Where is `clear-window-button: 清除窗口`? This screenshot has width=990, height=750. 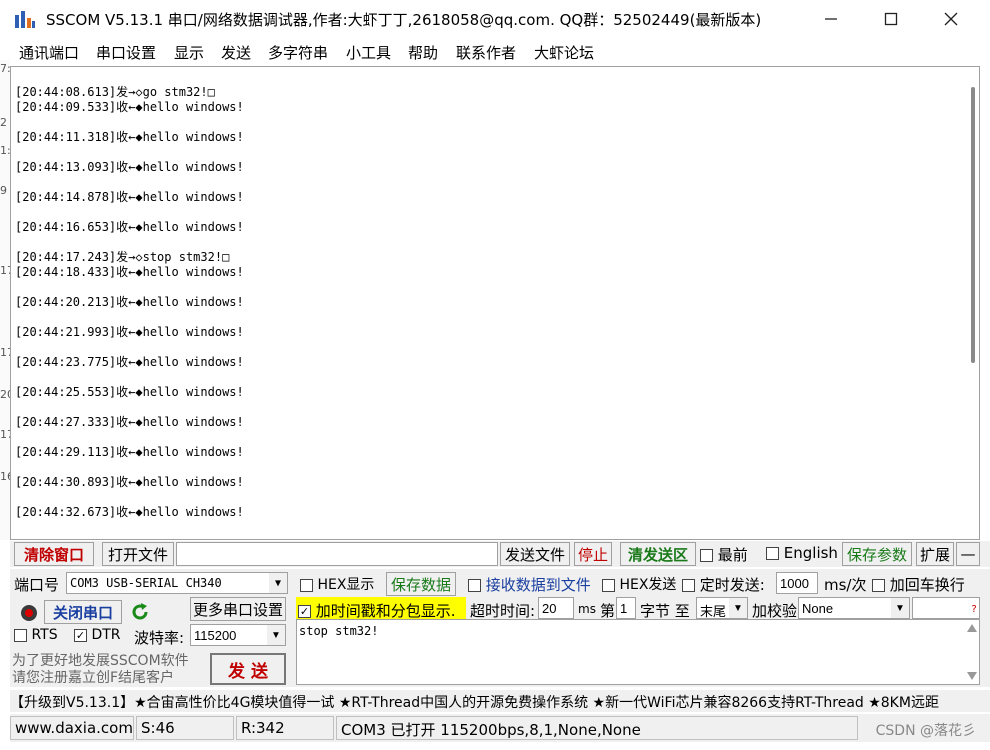 clear-window-button: 清除窗口 is located at coordinates (54, 554).